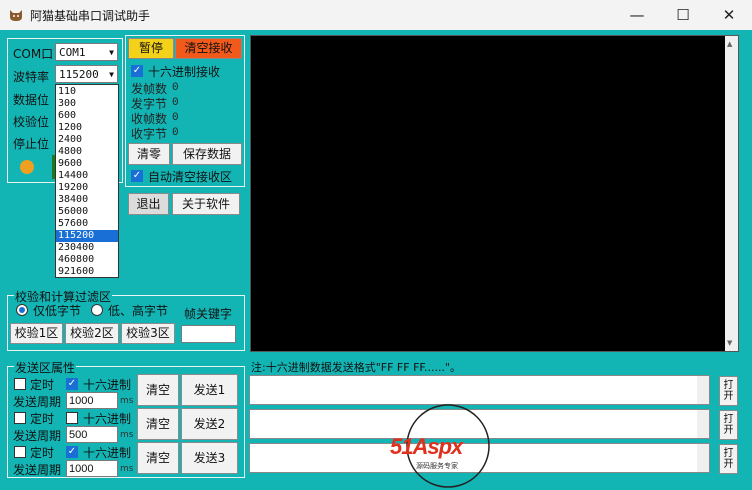 Image resolution: width=752 pixels, height=490 pixels. Describe the element at coordinates (87, 212) in the screenshot. I see `baud-option: 56000` at that location.